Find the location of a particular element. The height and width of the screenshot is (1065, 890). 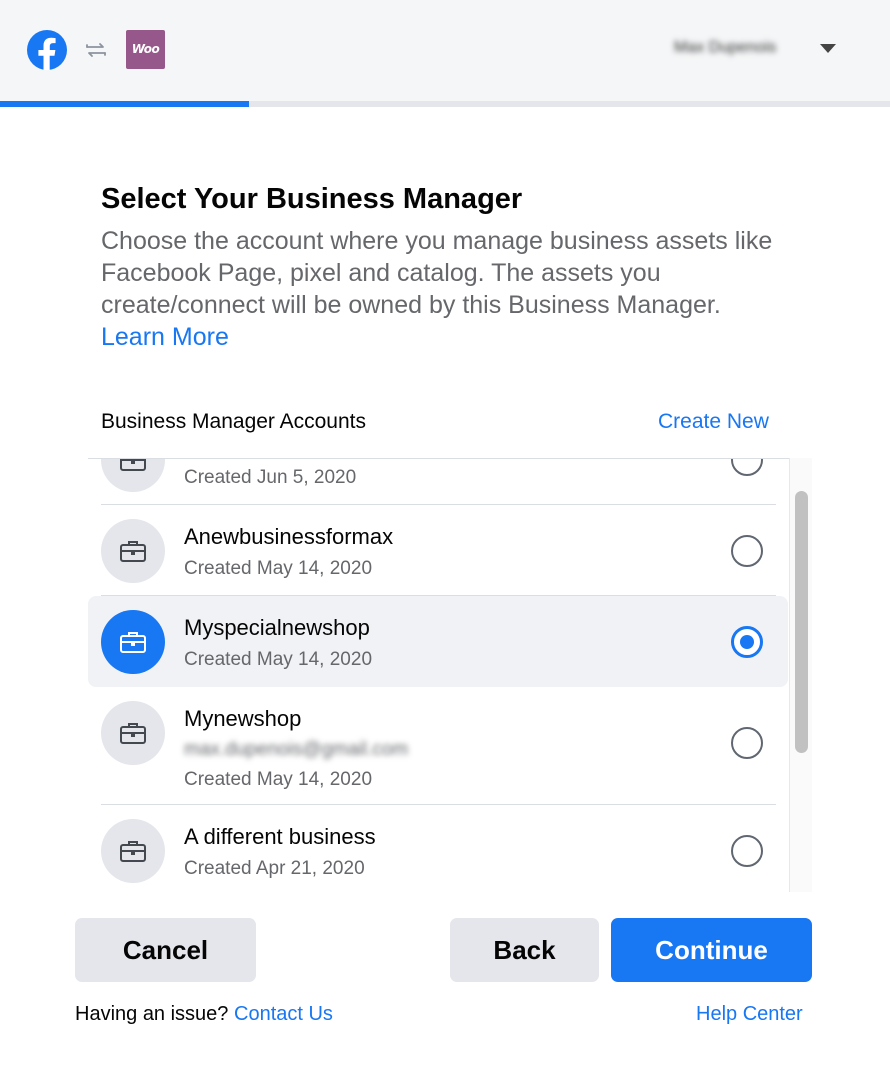

page-title: Select Your Business Manager is located at coordinates (312, 199).